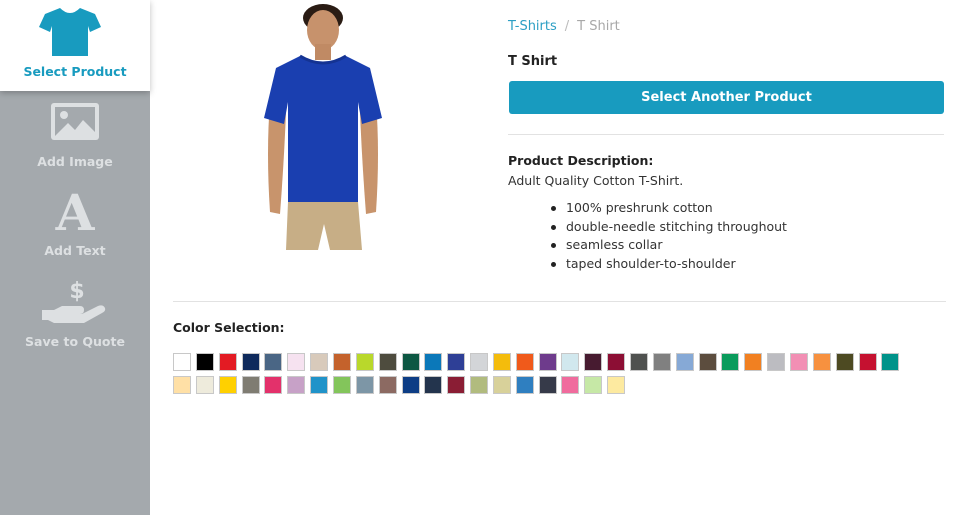 The width and height of the screenshot is (962, 515). I want to click on letter-a-icon: A, so click(75, 211).